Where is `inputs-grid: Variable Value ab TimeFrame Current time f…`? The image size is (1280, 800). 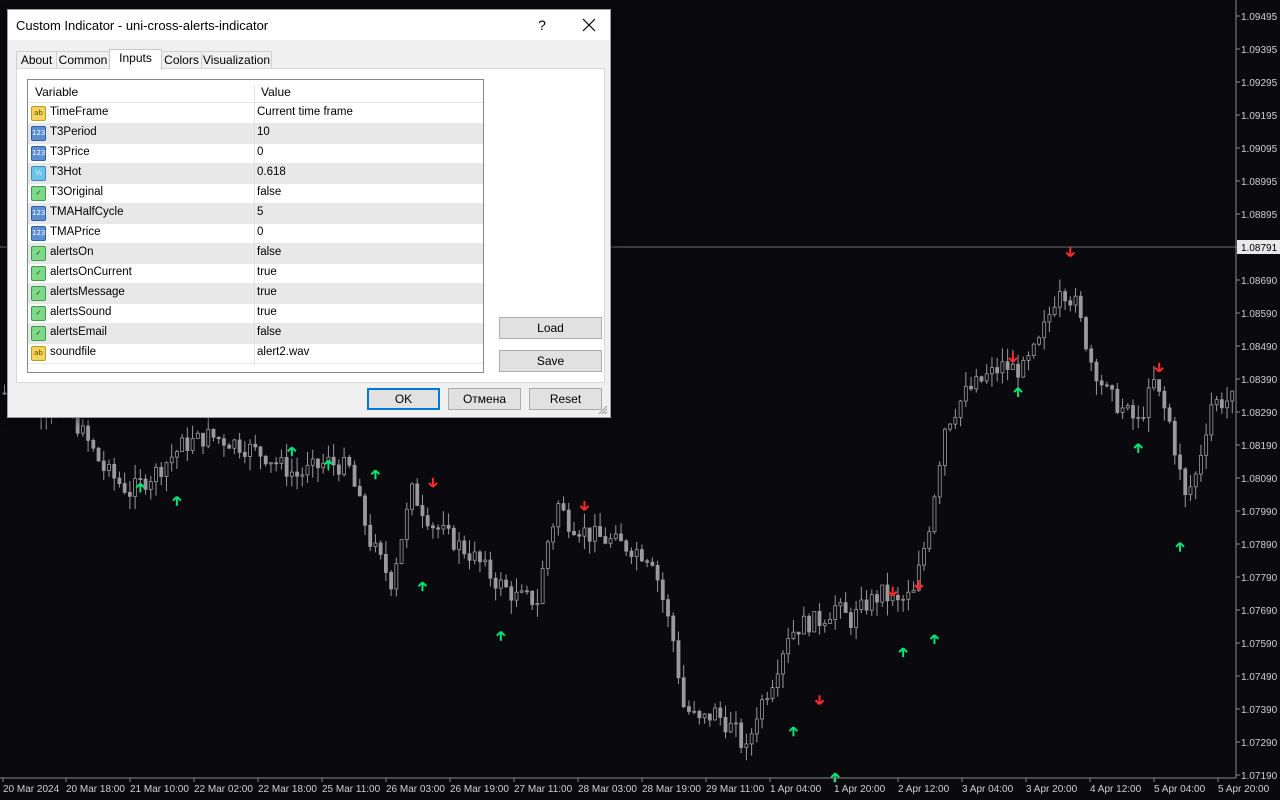
inputs-grid: Variable Value ab TimeFrame Current time f… is located at coordinates (255, 226).